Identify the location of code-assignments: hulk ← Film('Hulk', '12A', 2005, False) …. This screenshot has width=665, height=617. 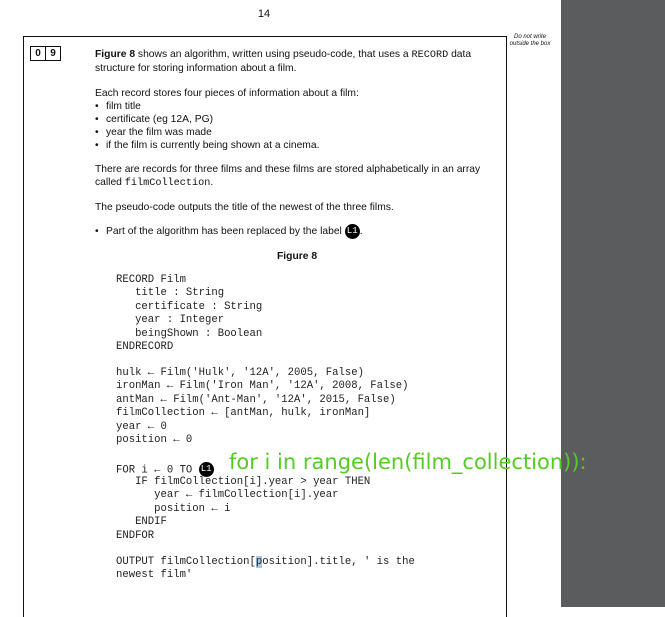
(262, 407).